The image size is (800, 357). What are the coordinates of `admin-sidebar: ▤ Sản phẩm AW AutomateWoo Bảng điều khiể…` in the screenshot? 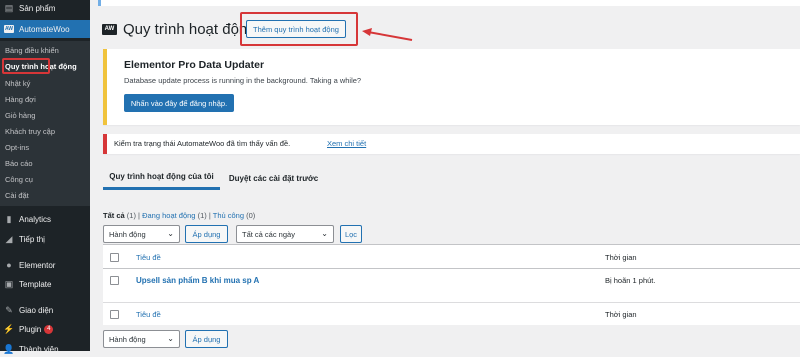 It's located at (45, 177).